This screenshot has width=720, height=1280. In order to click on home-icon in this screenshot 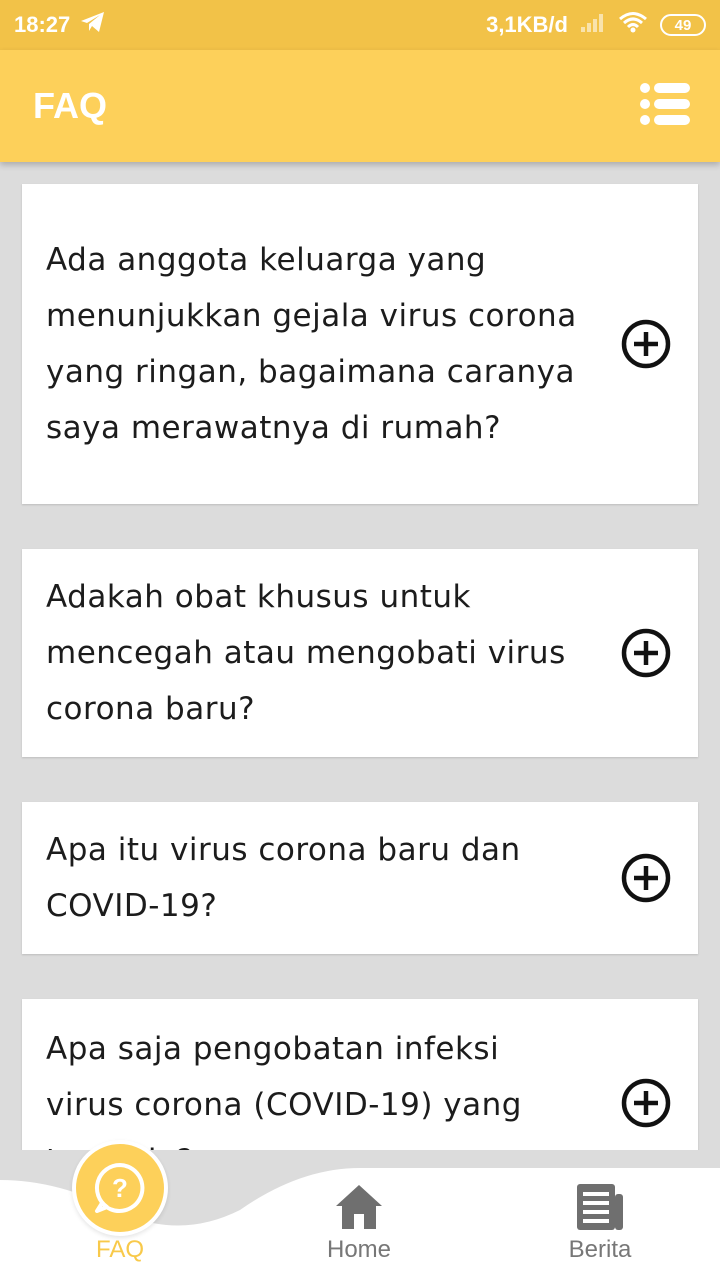, I will do `click(359, 1207)`.